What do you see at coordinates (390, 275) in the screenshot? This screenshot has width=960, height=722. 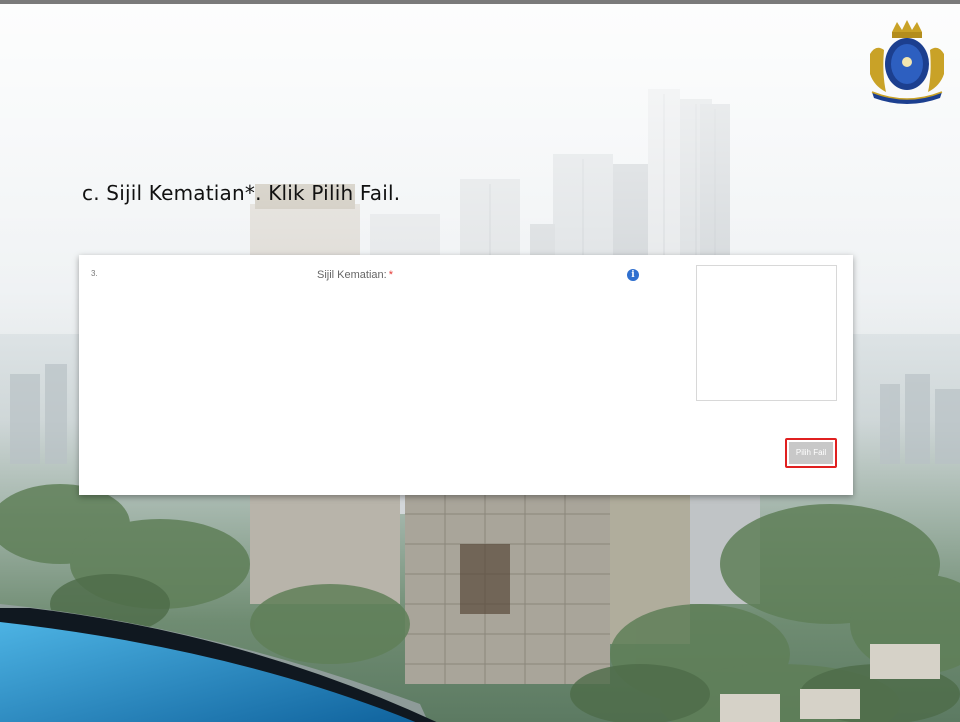 I see `required-marker: *` at bounding box center [390, 275].